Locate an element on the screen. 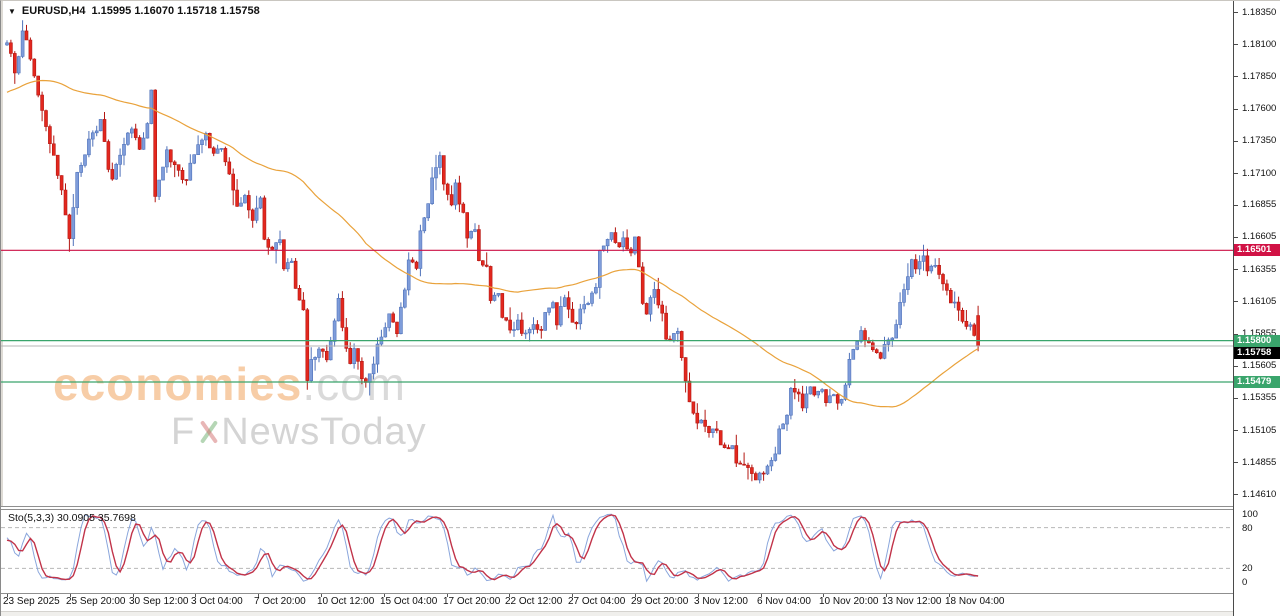 The width and height of the screenshot is (1280, 616). price-tick-label: 1.16355 is located at coordinates (1259, 269).